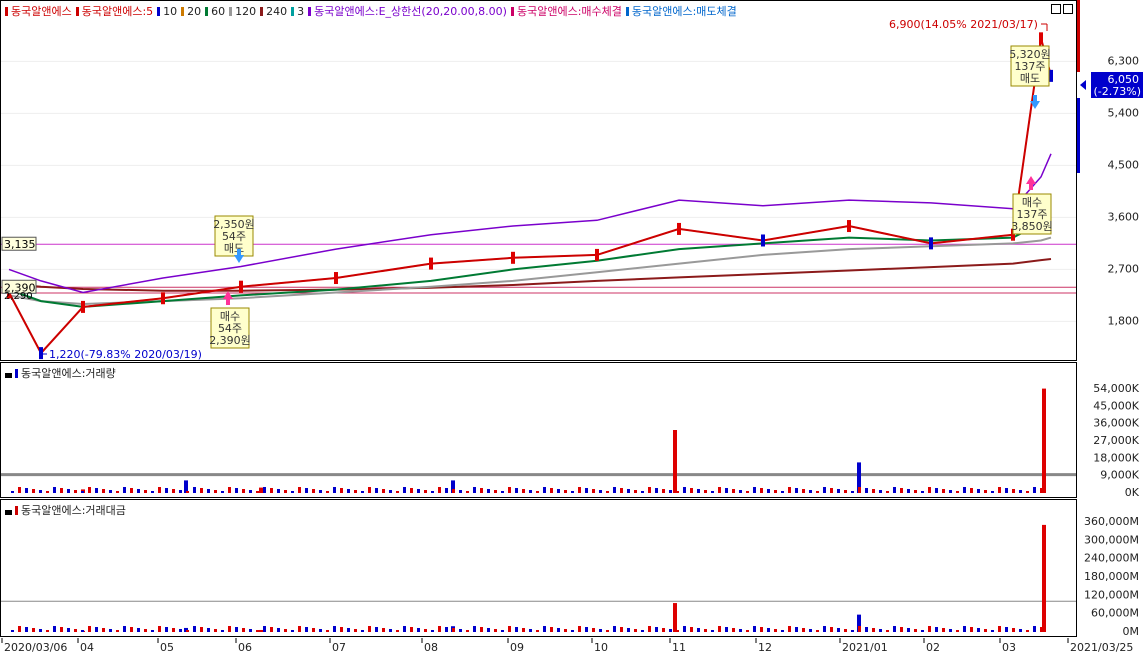 This screenshot has width=1143, height=658. What do you see at coordinates (1056, 9) in the screenshot?
I see `minimize-icon` at bounding box center [1056, 9].